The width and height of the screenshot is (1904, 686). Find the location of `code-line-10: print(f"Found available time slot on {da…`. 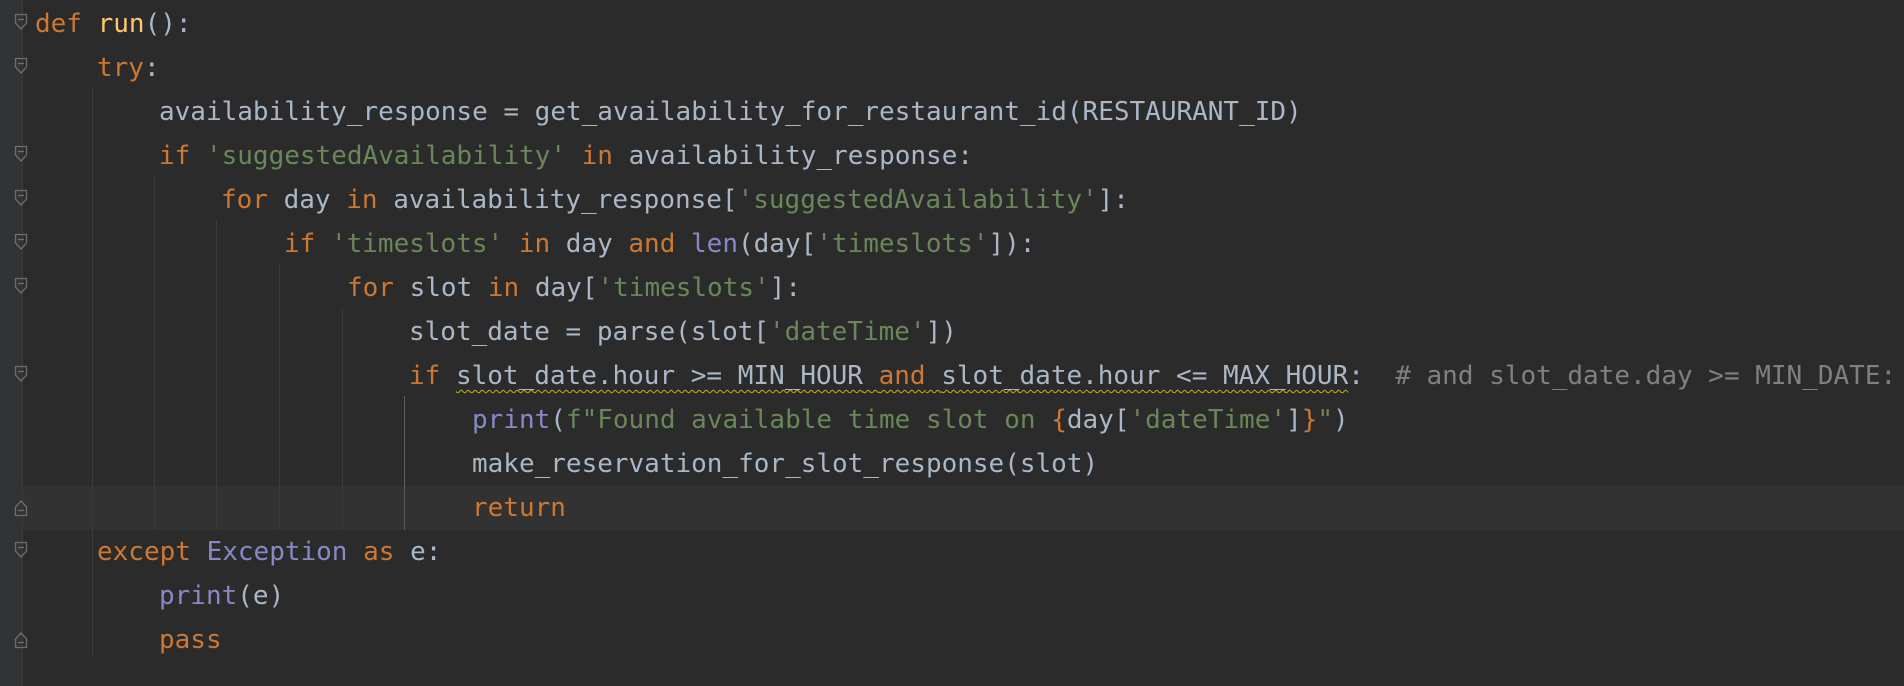

code-line-10: print(f"Found available time slot on {da… is located at coordinates (910, 420).